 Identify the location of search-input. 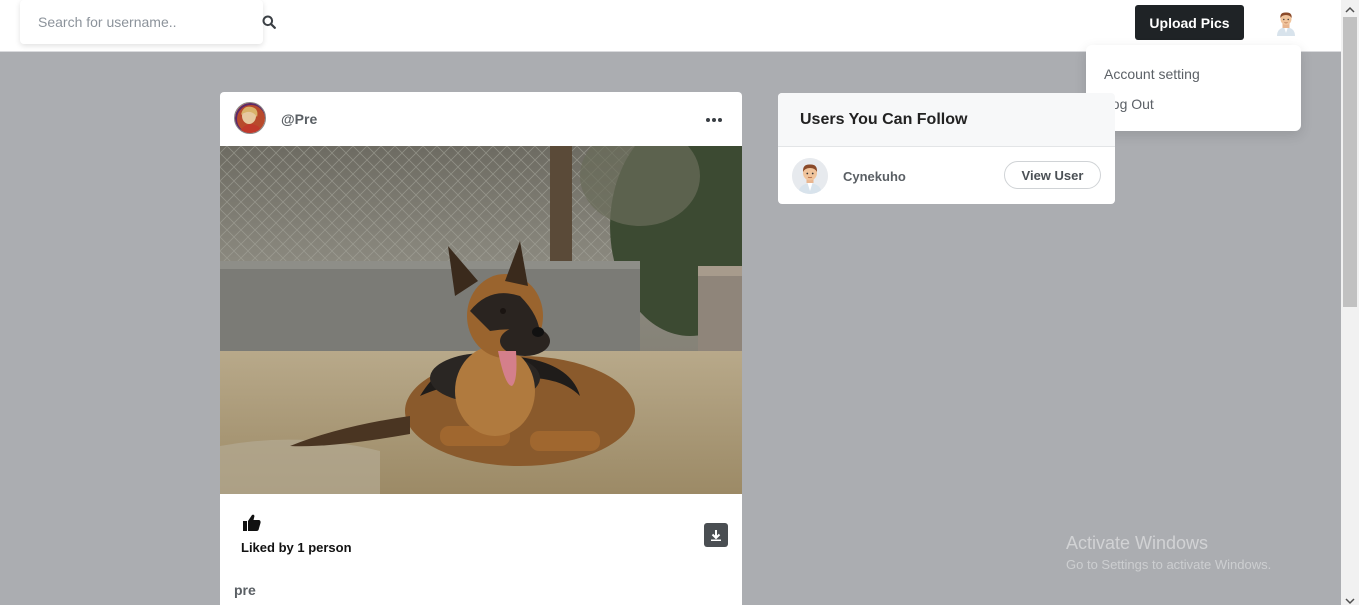
(143, 22).